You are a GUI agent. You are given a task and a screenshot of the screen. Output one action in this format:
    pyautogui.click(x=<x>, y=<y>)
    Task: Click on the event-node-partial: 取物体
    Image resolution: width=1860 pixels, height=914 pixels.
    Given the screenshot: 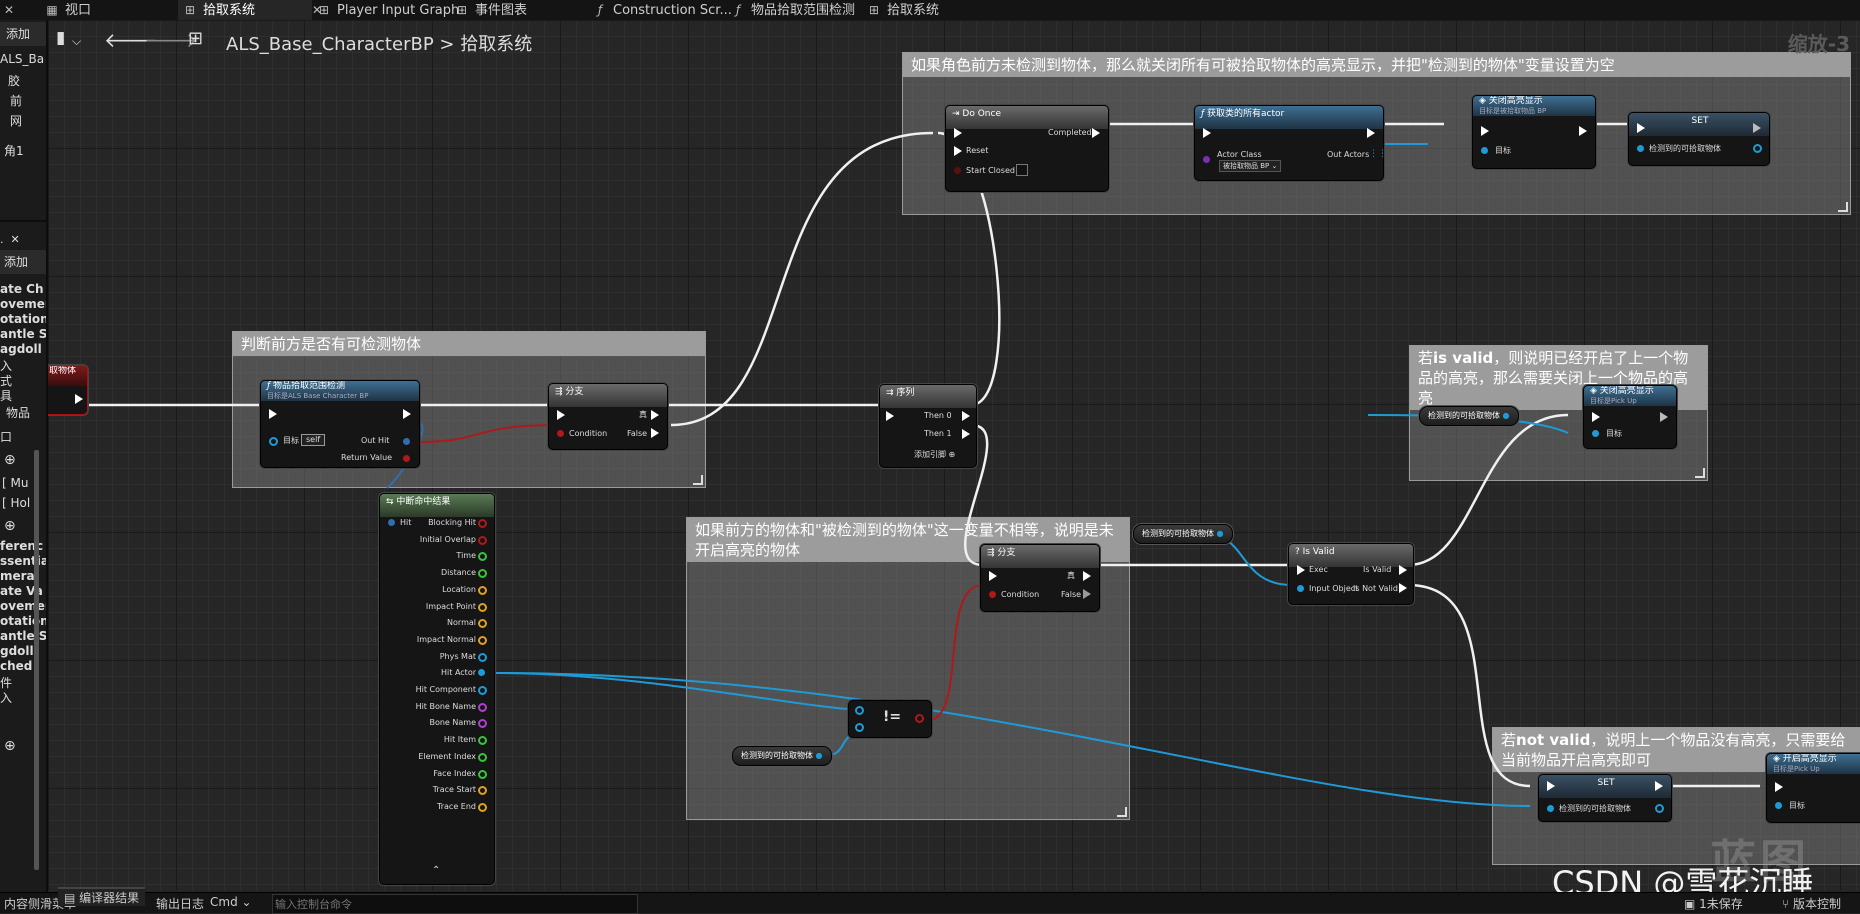 What is the action you would take?
    pyautogui.click(x=68, y=390)
    